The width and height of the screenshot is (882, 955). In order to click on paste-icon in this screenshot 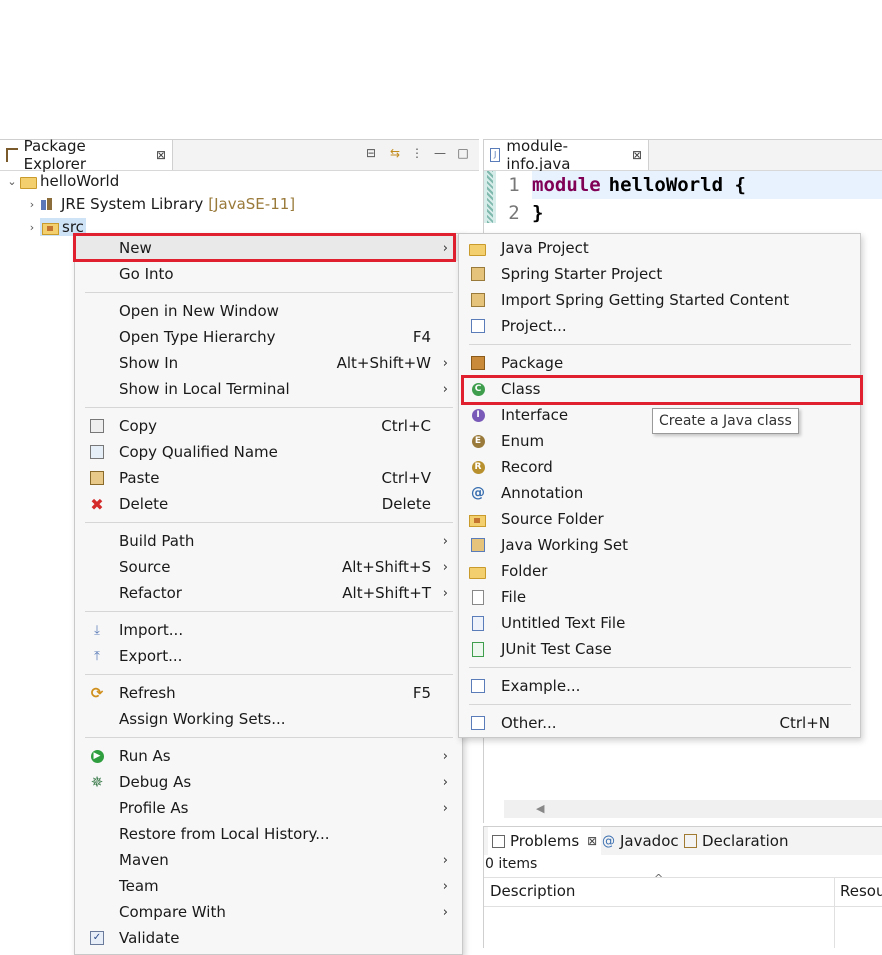, I will do `click(97, 478)`.